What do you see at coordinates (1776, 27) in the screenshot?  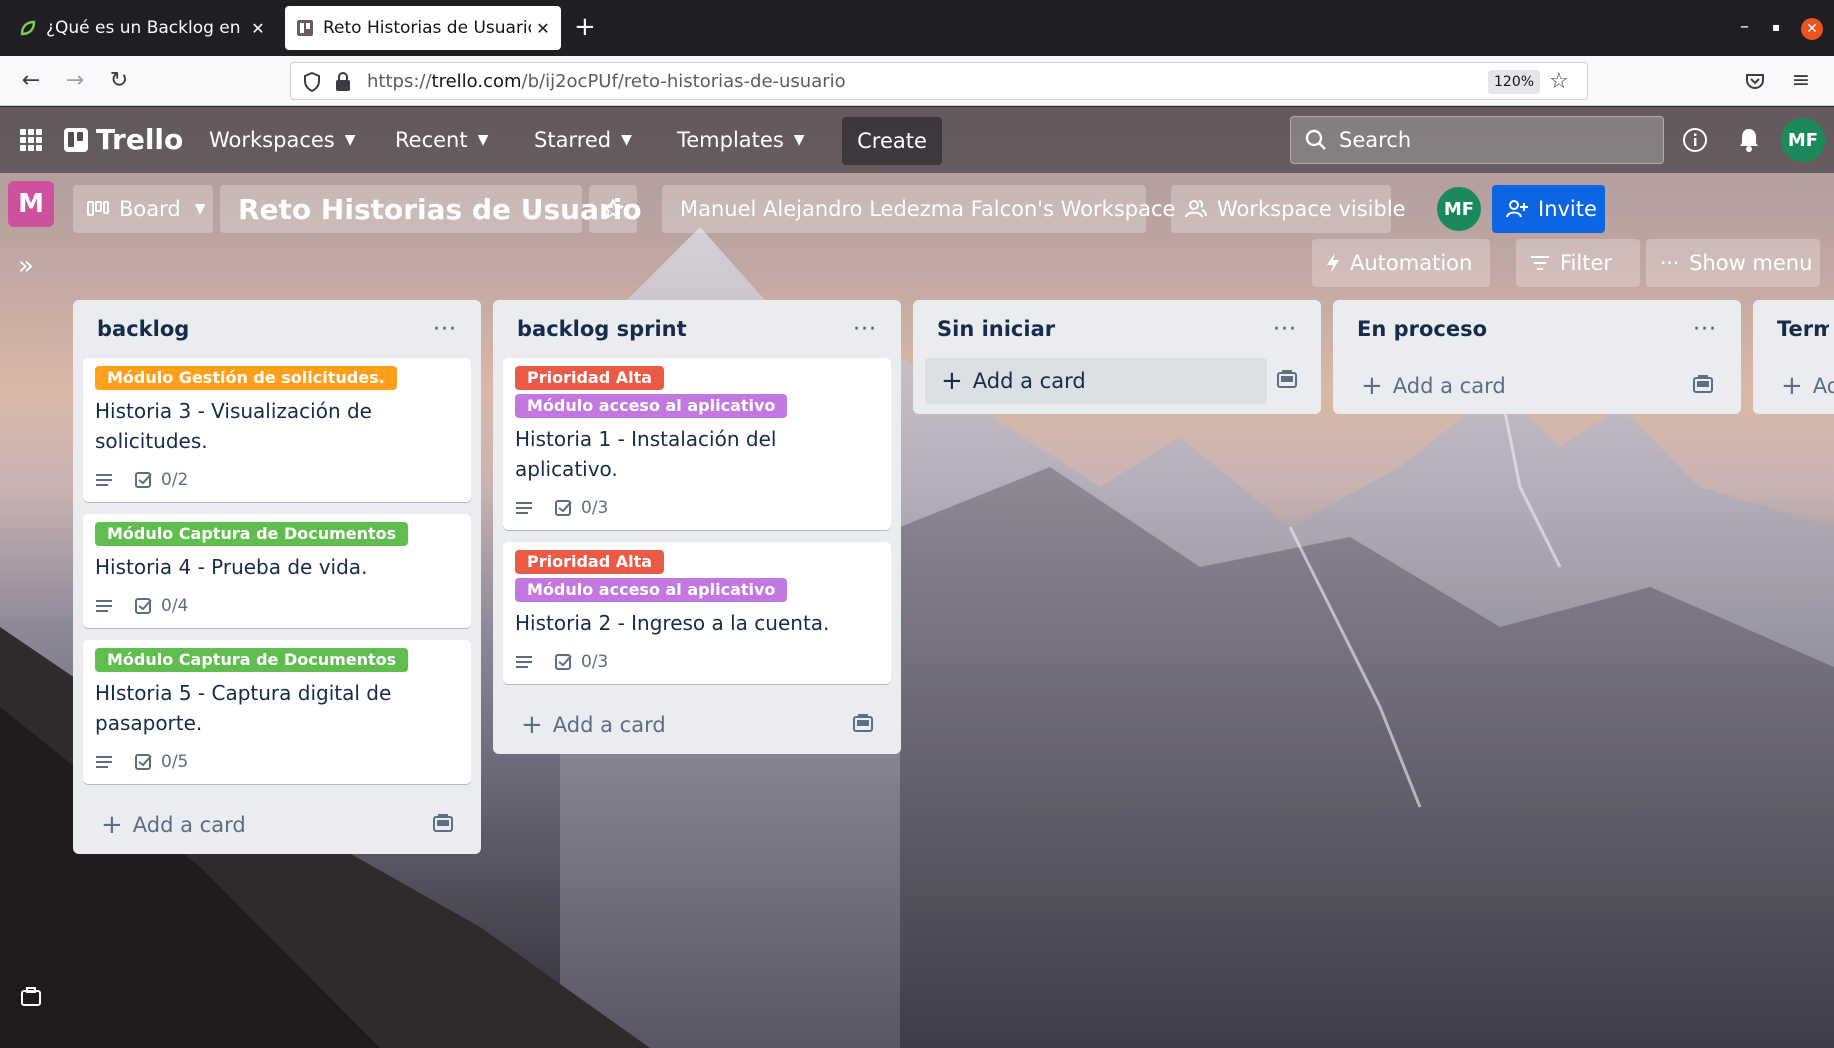 I see `maximize-icon: ▪` at bounding box center [1776, 27].